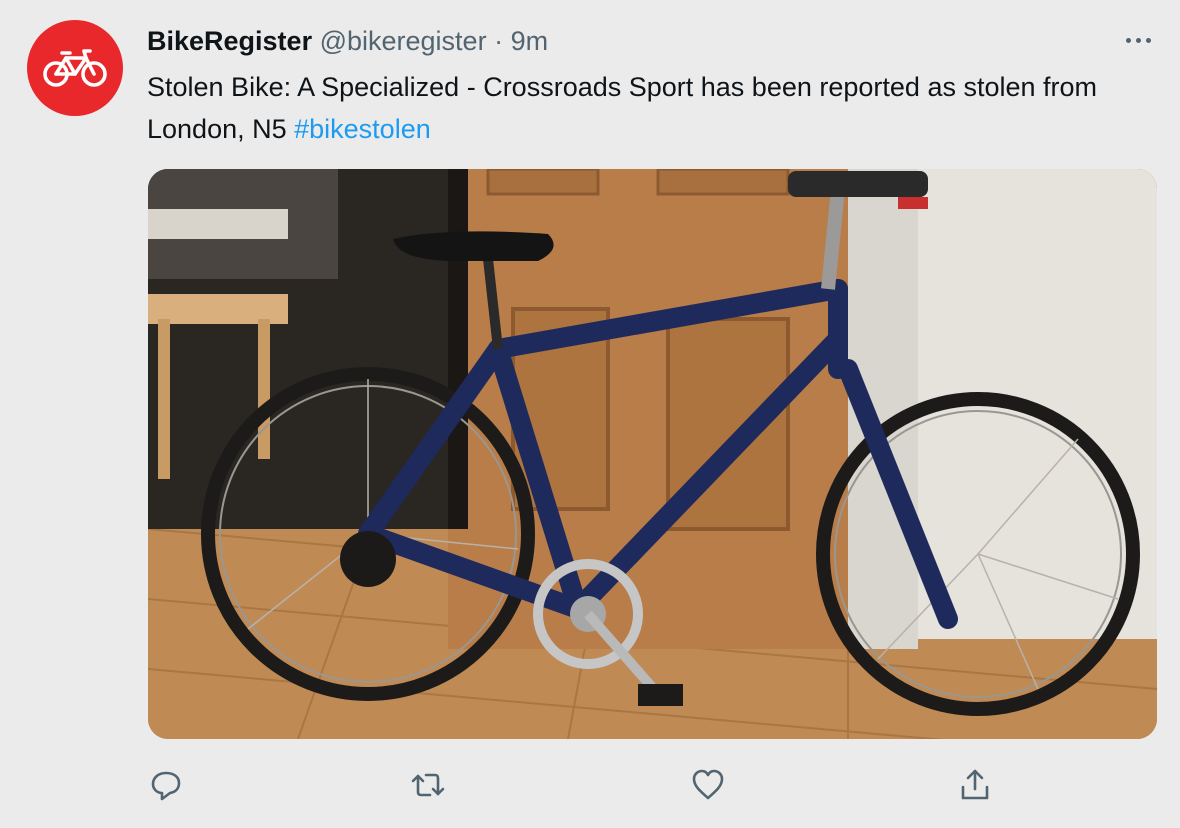 The width and height of the screenshot is (1180, 828). I want to click on retweet-icon, so click(428, 785).